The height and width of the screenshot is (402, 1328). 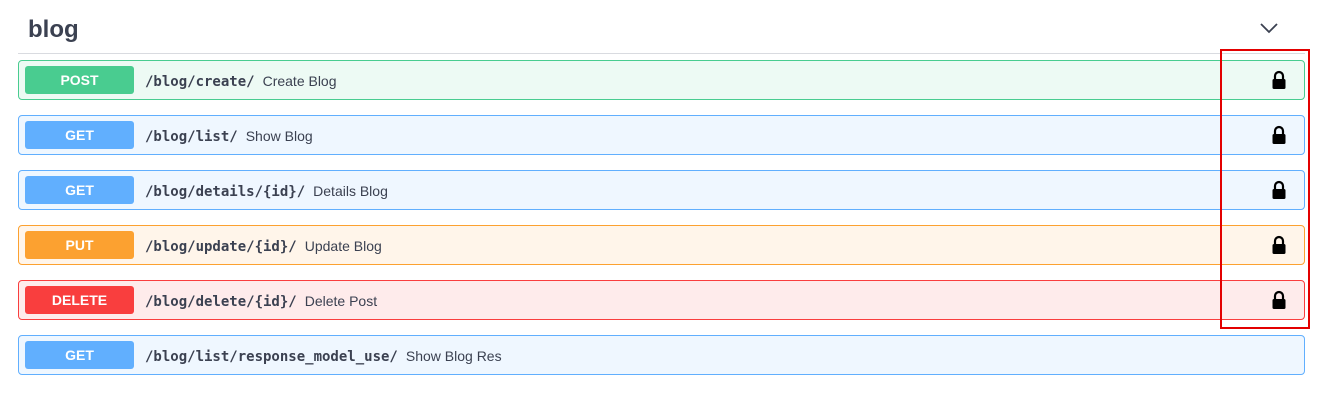 I want to click on operation-path: /blog/update/{id}/ Update Blog, so click(x=263, y=246).